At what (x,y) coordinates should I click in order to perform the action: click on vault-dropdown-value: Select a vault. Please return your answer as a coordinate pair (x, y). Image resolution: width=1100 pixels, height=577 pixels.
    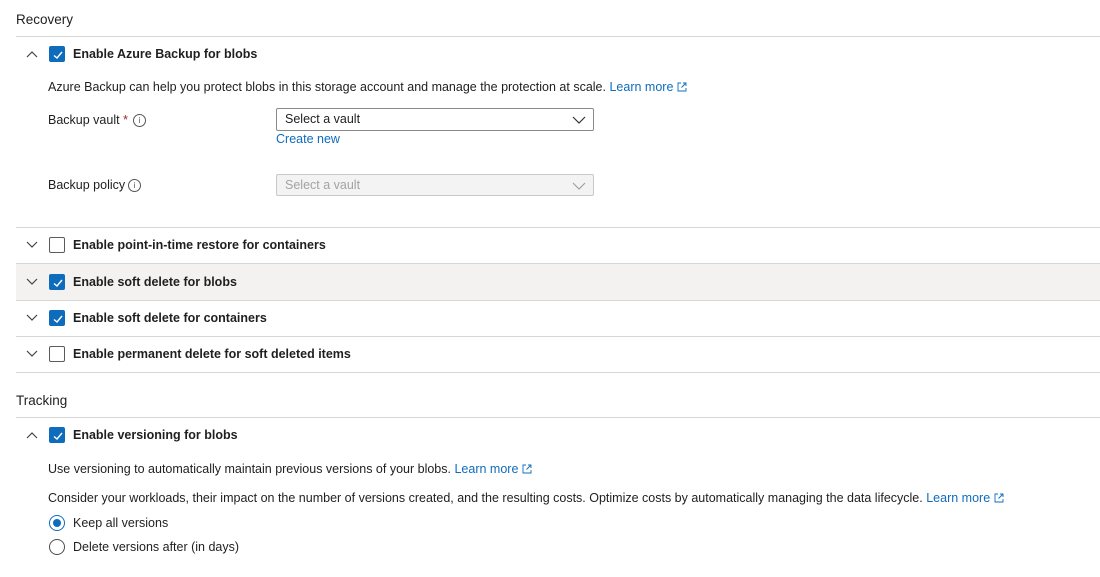
    Looking at the image, I should click on (323, 119).